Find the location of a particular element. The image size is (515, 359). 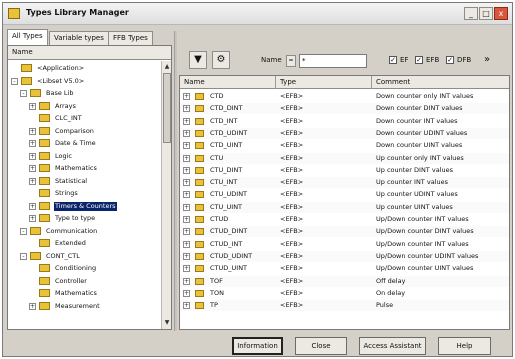

tree-item: + Type to type is located at coordinates (84, 218).